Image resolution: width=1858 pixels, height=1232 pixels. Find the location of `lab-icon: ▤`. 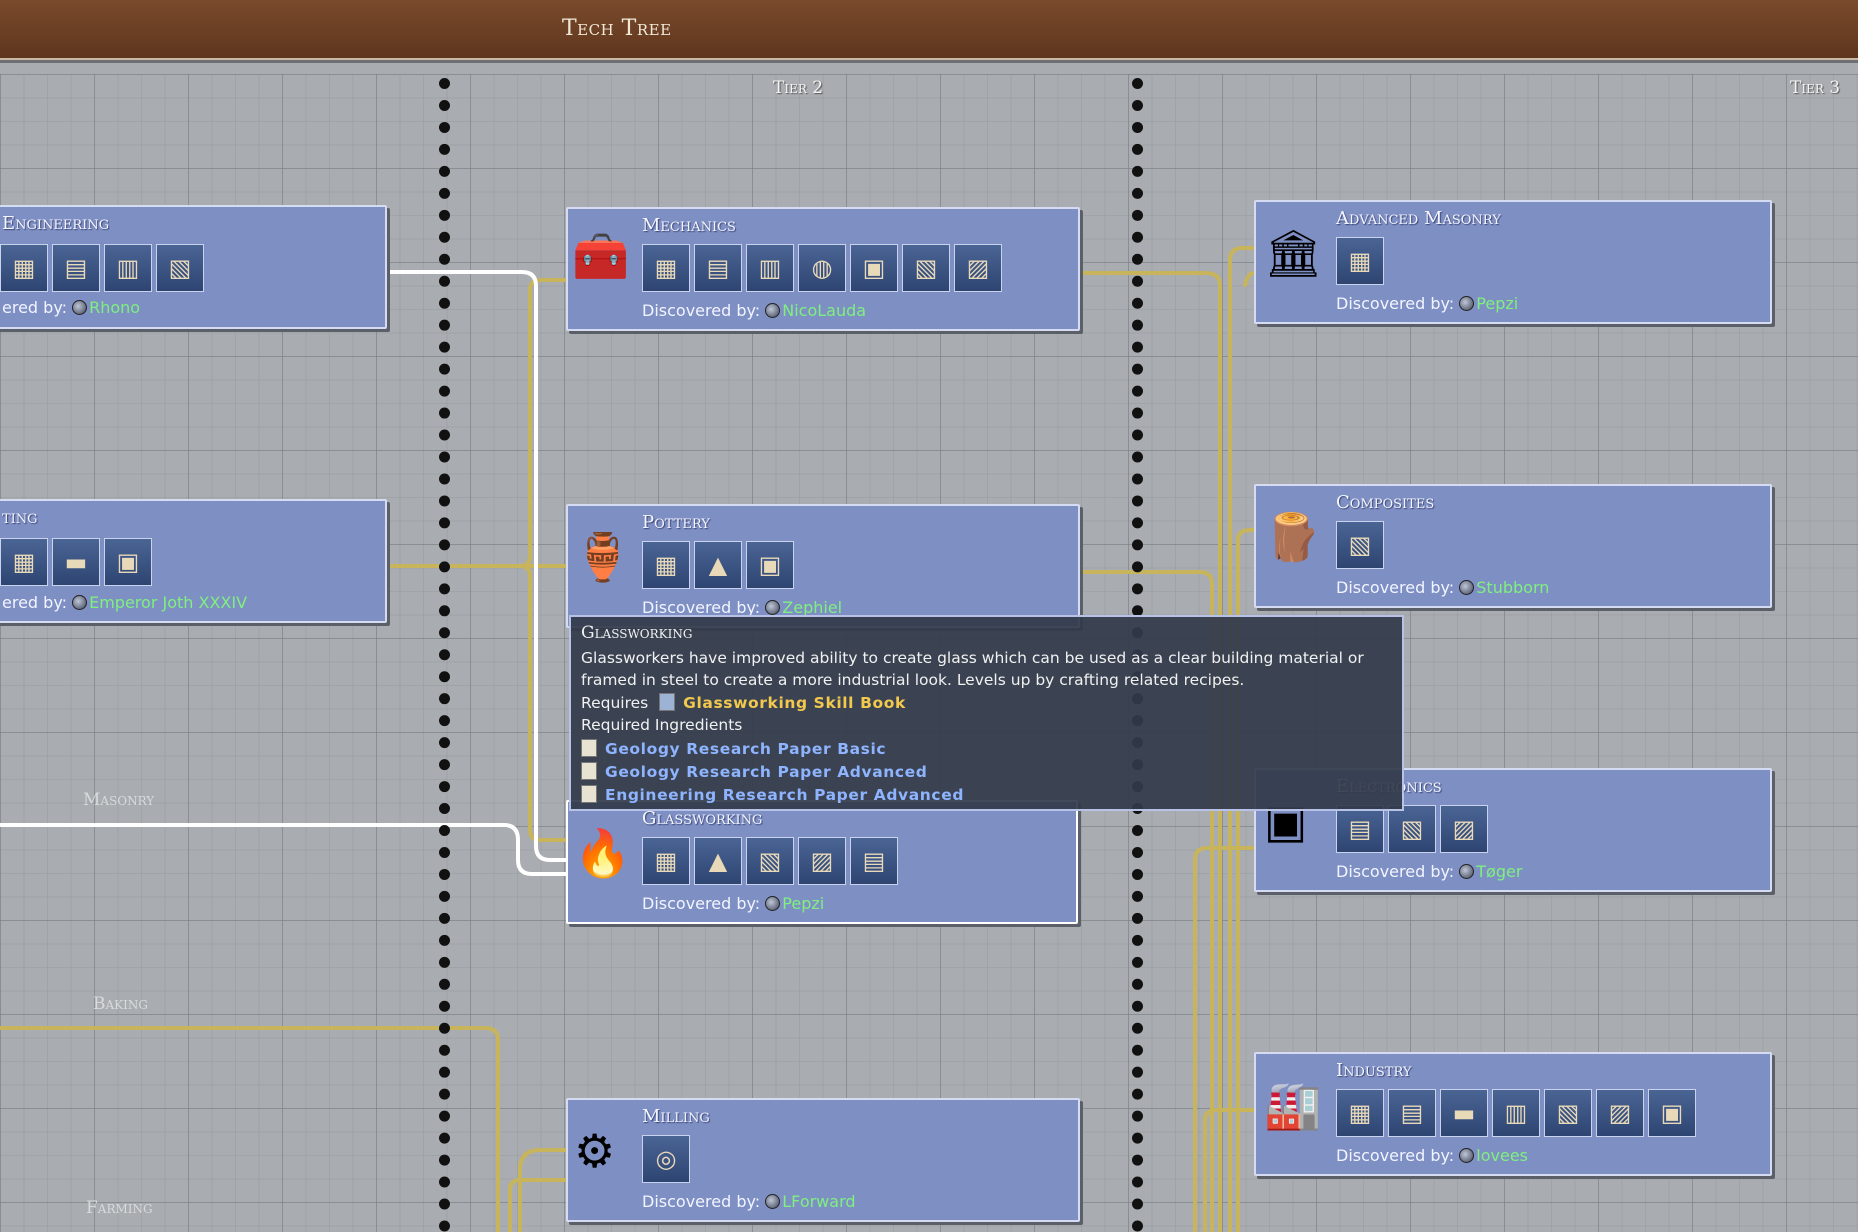

lab-icon: ▤ is located at coordinates (874, 861).